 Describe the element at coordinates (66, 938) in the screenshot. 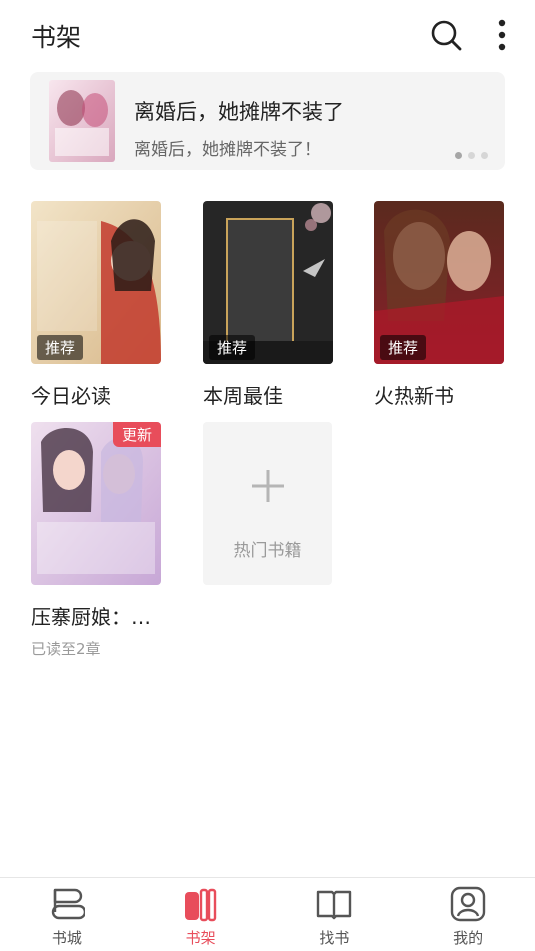

I see `nav-label: 书城` at that location.